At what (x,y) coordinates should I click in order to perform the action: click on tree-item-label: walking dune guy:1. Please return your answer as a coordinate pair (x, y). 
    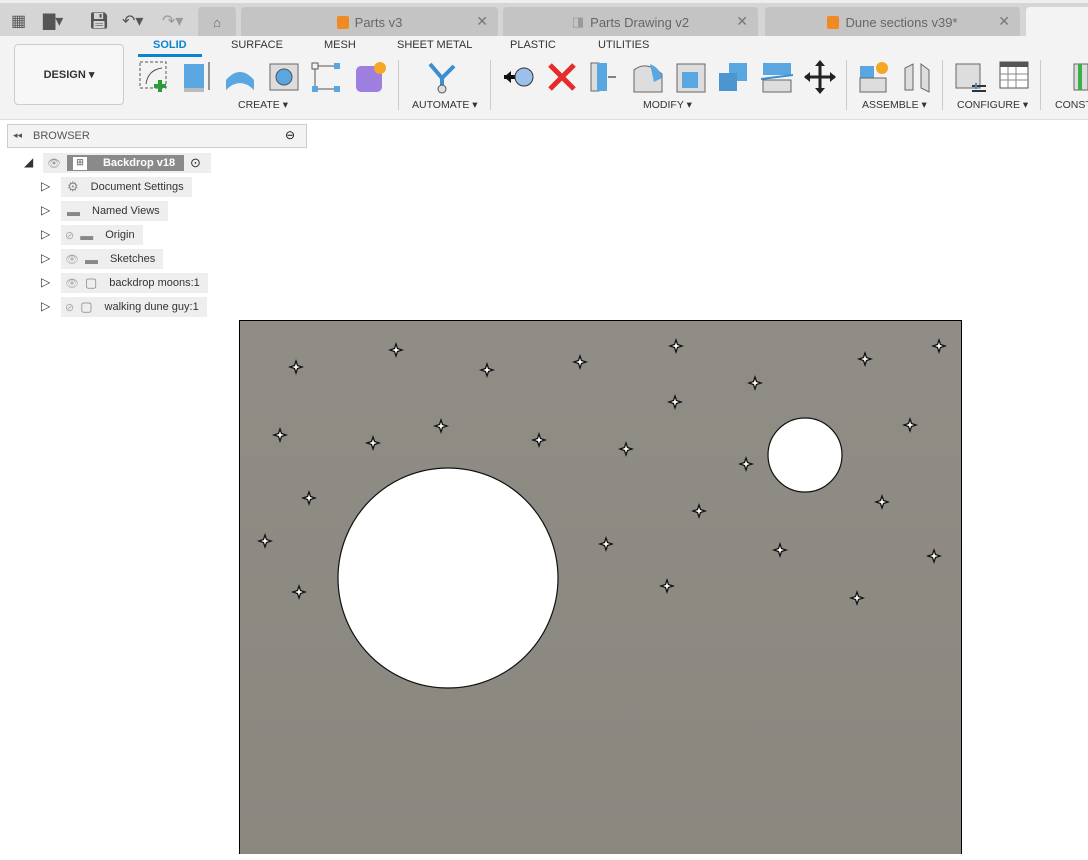
    Looking at the image, I should click on (151, 307).